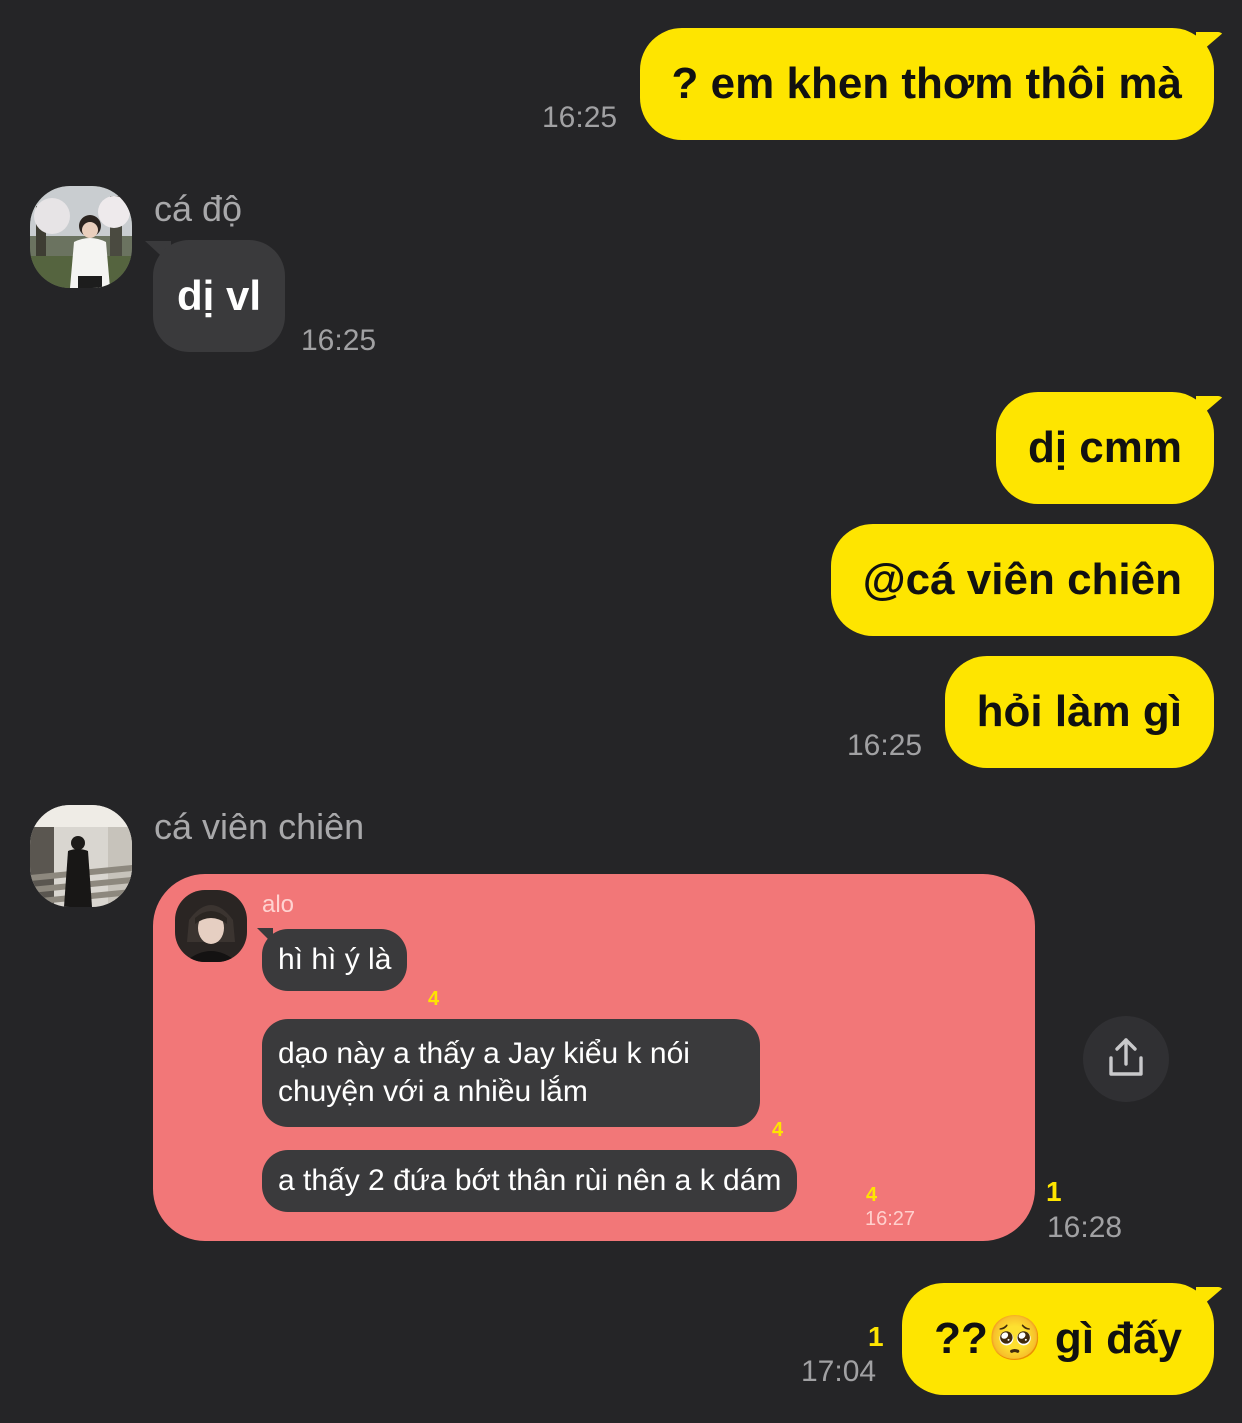 Image resolution: width=1242 pixels, height=1423 pixels. I want to click on message-text-prefix: ??, so click(961, 1338).